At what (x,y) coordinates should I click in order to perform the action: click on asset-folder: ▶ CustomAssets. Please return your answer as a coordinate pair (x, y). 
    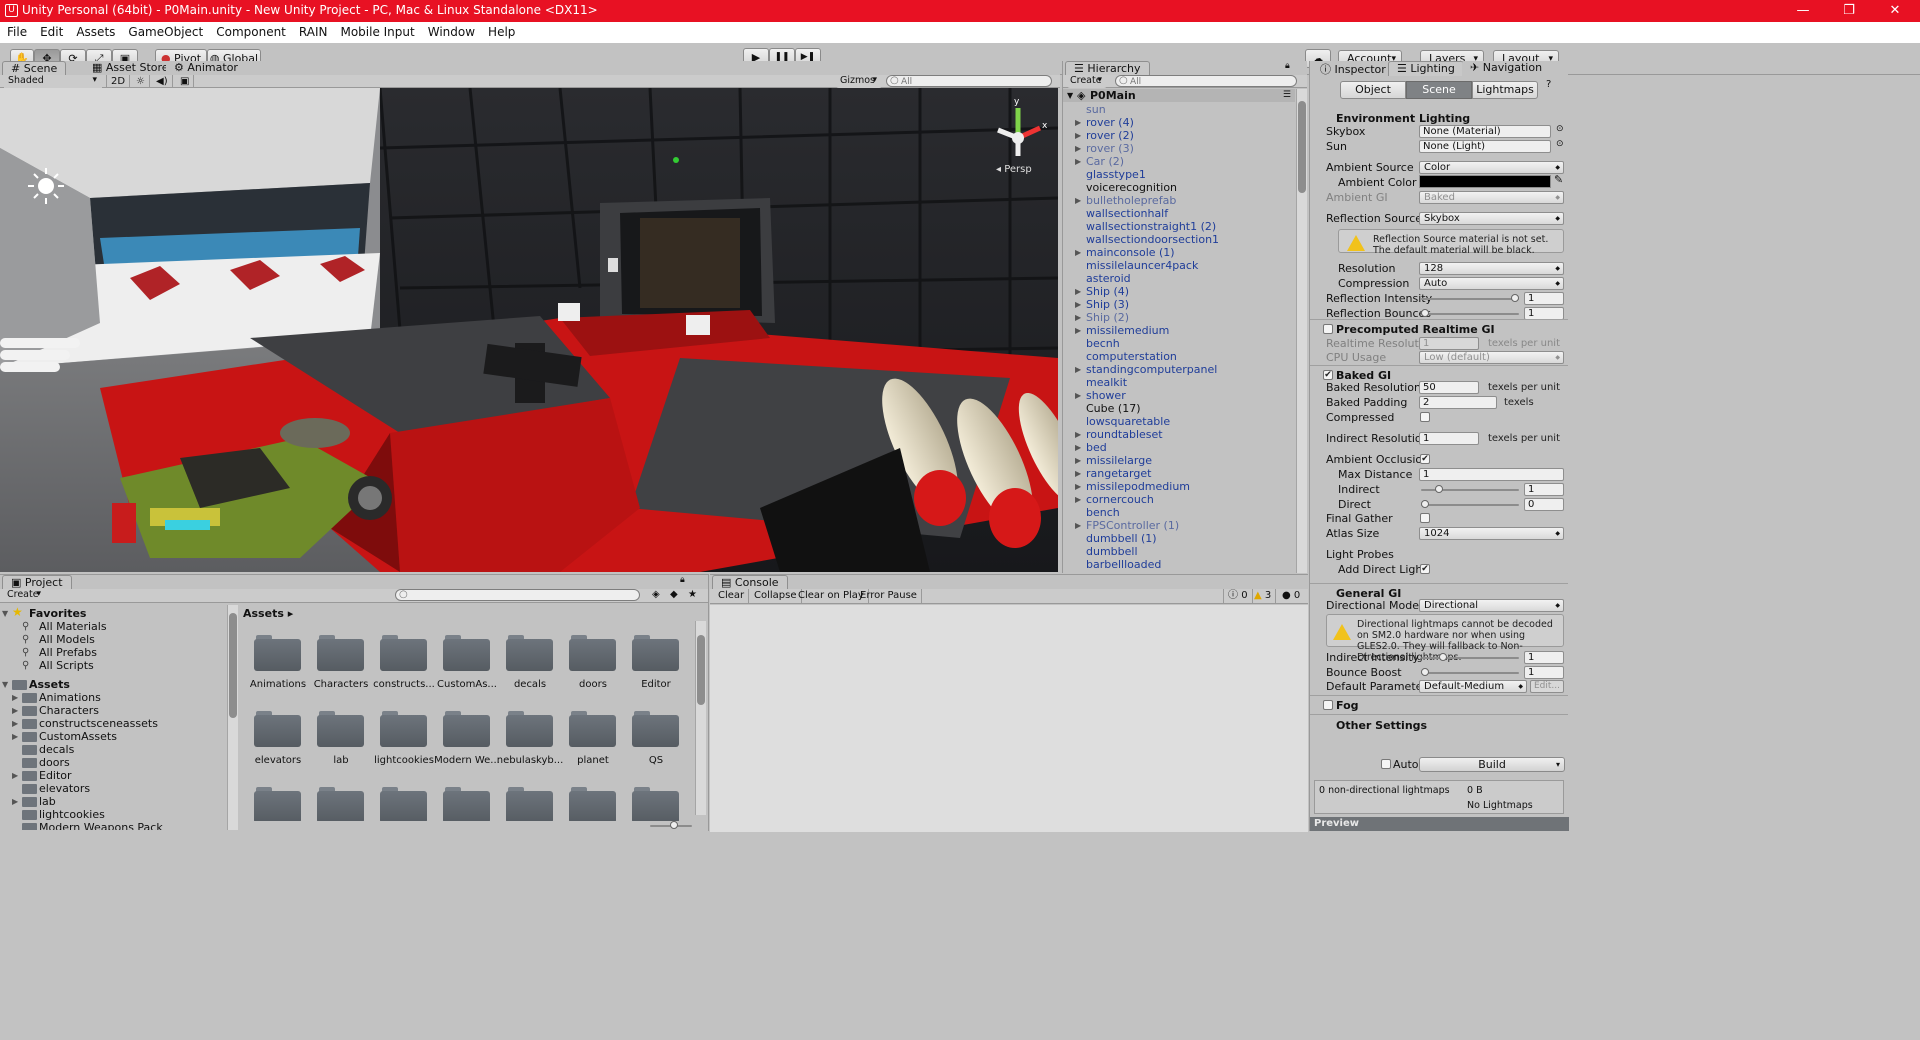
    Looking at the image, I should click on (113, 736).